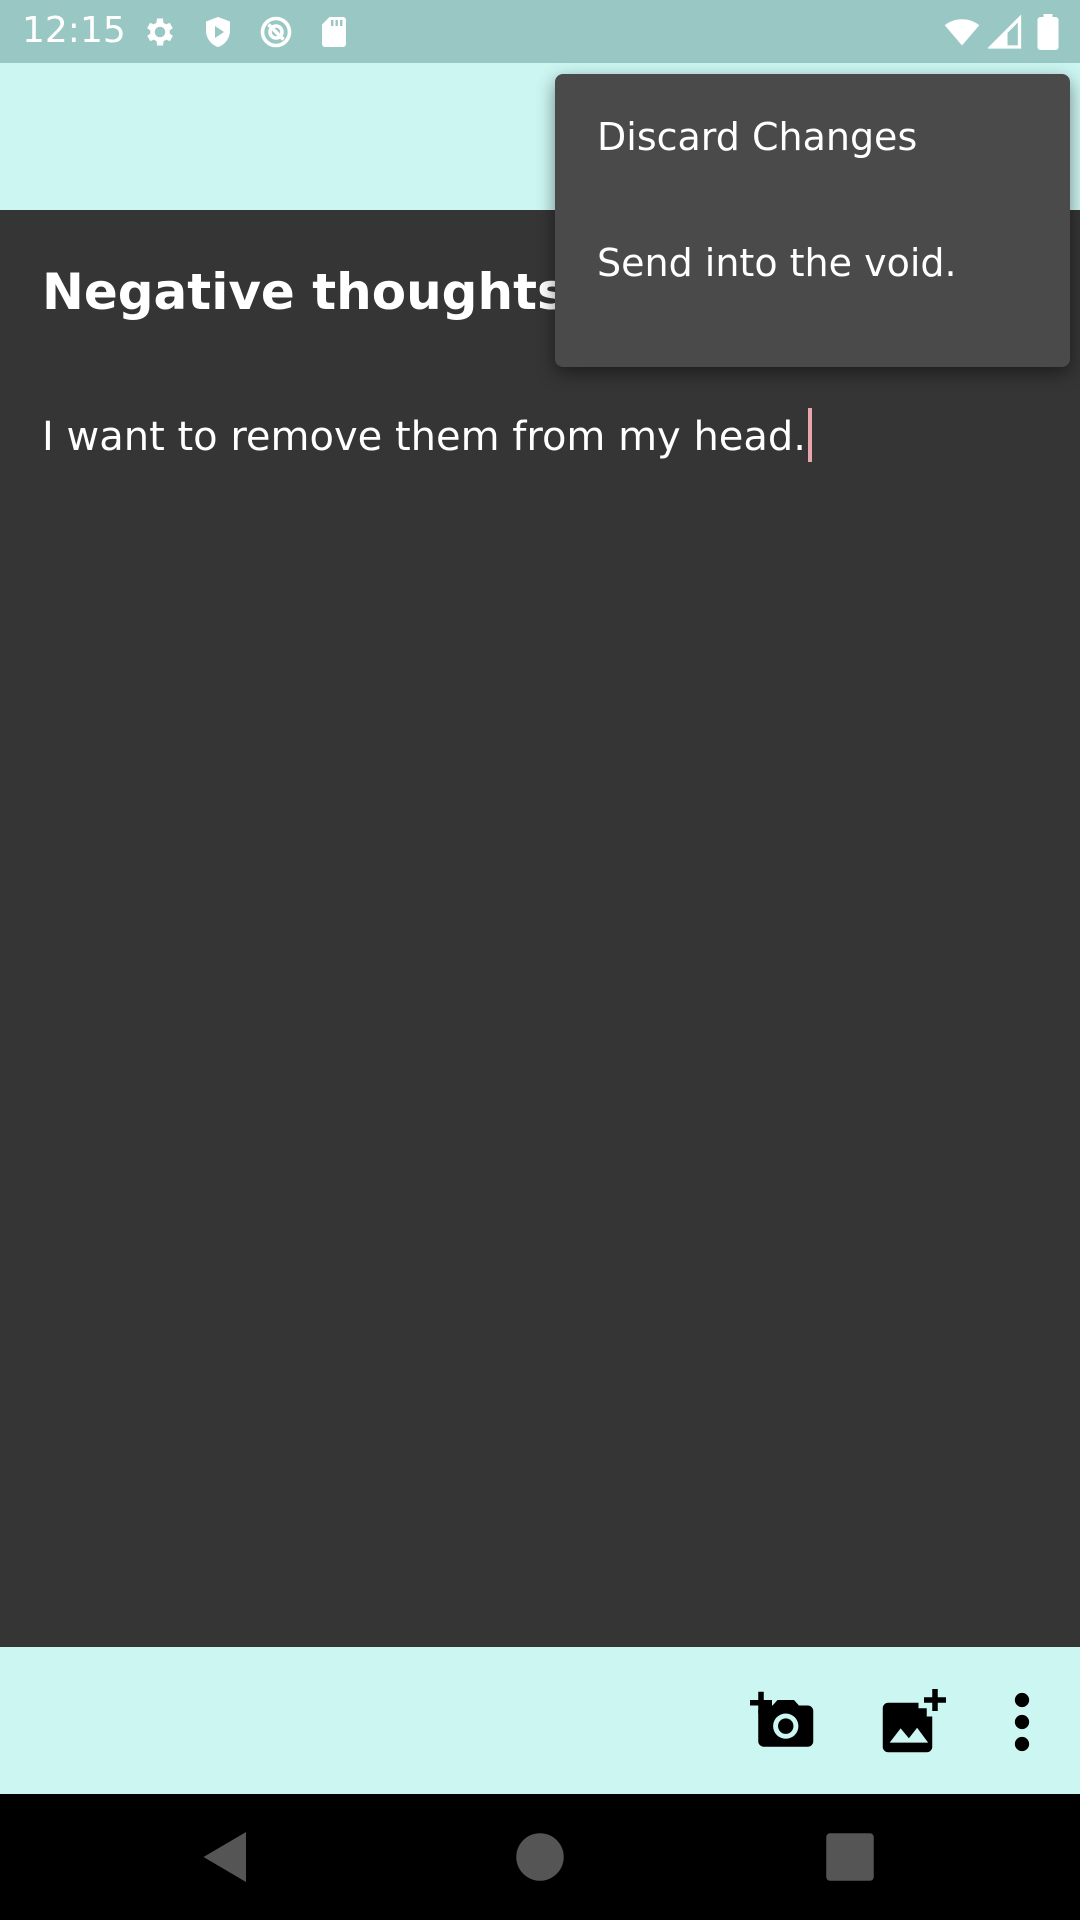 The height and width of the screenshot is (1920, 1080). Describe the element at coordinates (783, 1722) in the screenshot. I see `add-camera-icon` at that location.